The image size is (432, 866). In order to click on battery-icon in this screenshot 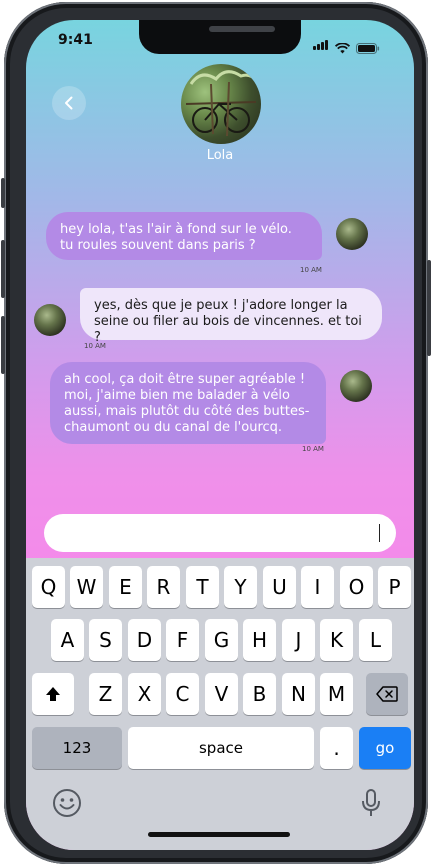, I will do `click(368, 48)`.